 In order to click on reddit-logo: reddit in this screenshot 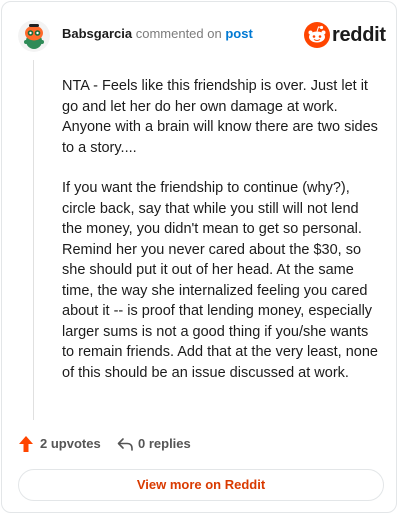, I will do `click(345, 35)`.